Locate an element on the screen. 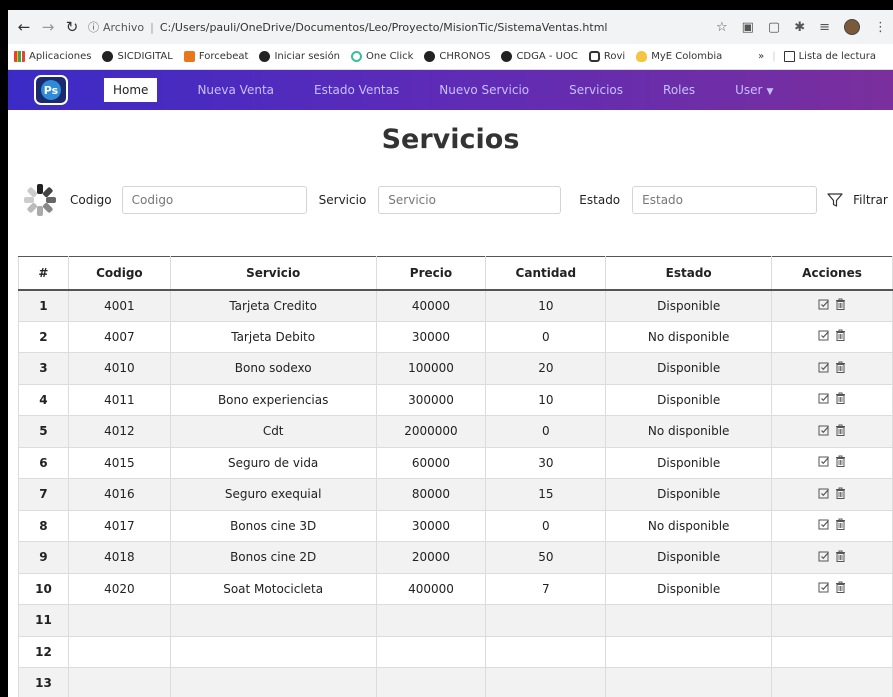  precio-cell: 20000 is located at coordinates (431, 557).